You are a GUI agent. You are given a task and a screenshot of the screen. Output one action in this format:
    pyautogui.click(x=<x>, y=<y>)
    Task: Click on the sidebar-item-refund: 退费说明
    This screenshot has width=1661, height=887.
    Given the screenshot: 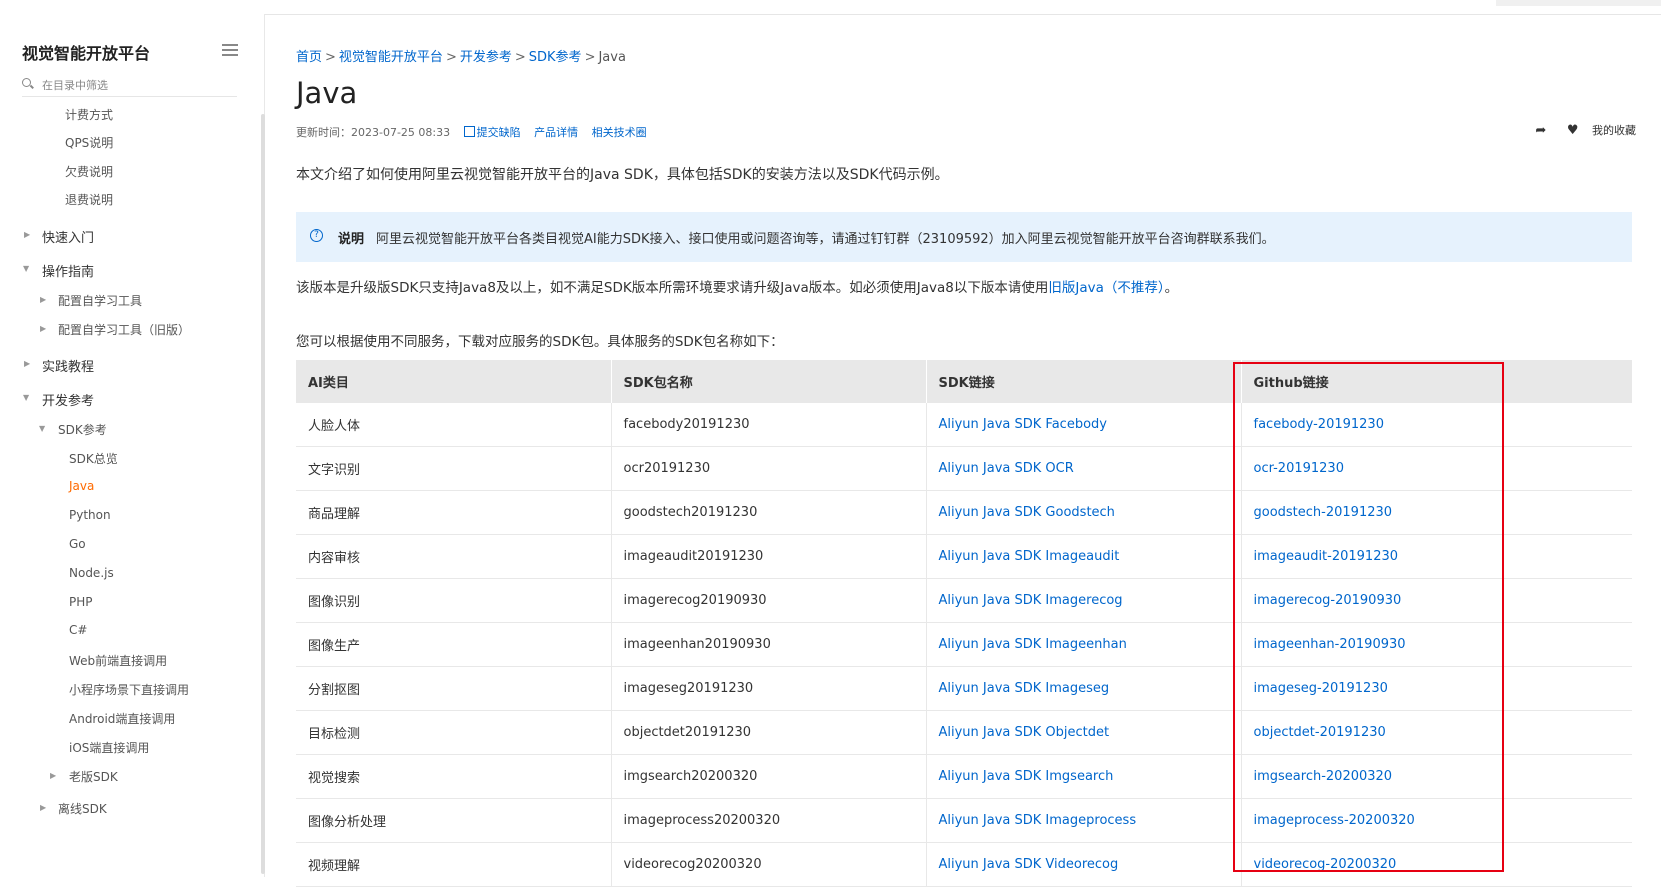 What is the action you would take?
    pyautogui.click(x=89, y=199)
    